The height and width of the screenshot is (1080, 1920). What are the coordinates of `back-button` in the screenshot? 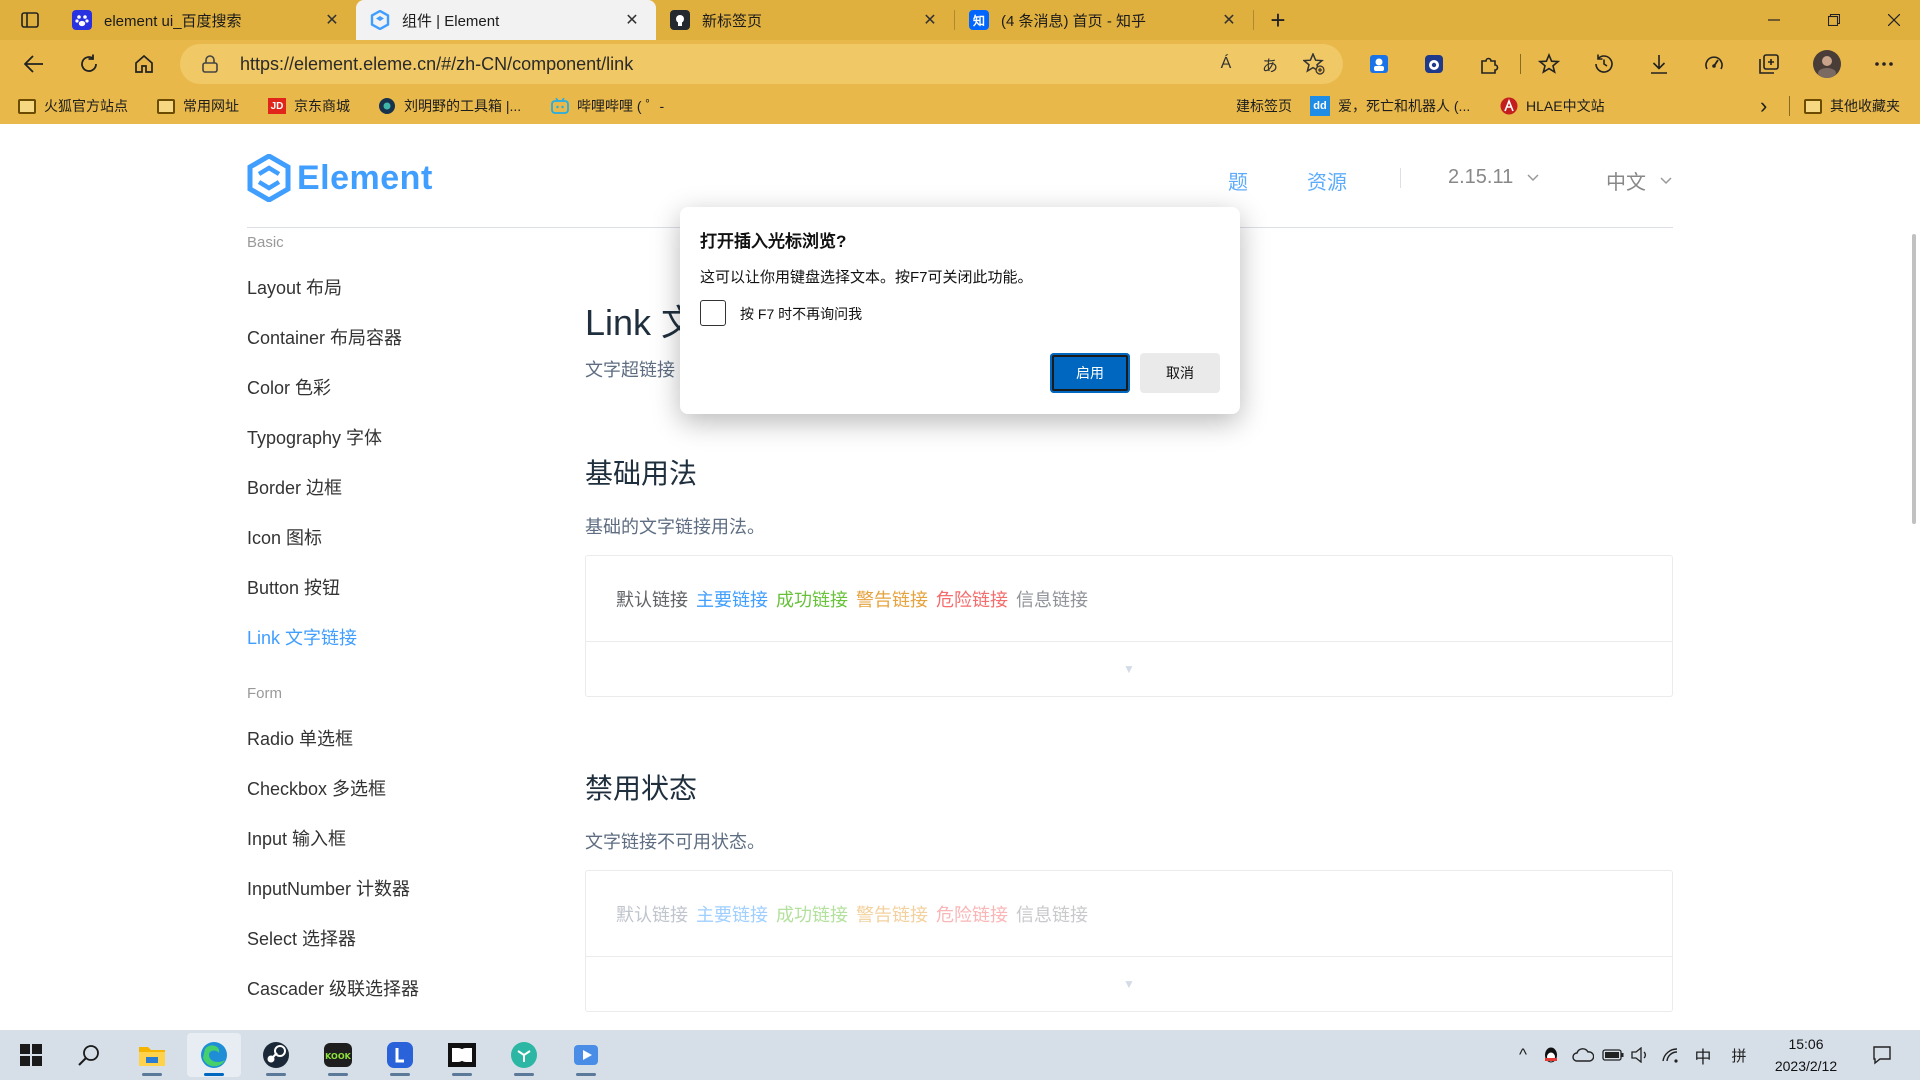 It's located at (34, 64).